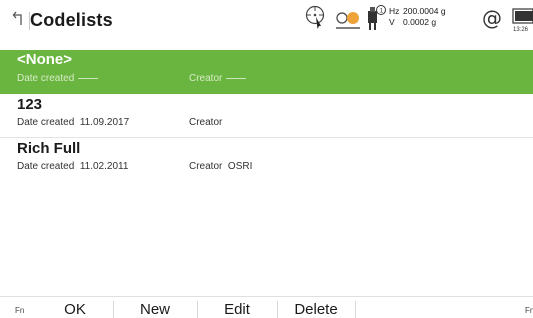 The height and width of the screenshot is (318, 533). What do you see at coordinates (492, 18) in the screenshot?
I see `at-icon: @` at bounding box center [492, 18].